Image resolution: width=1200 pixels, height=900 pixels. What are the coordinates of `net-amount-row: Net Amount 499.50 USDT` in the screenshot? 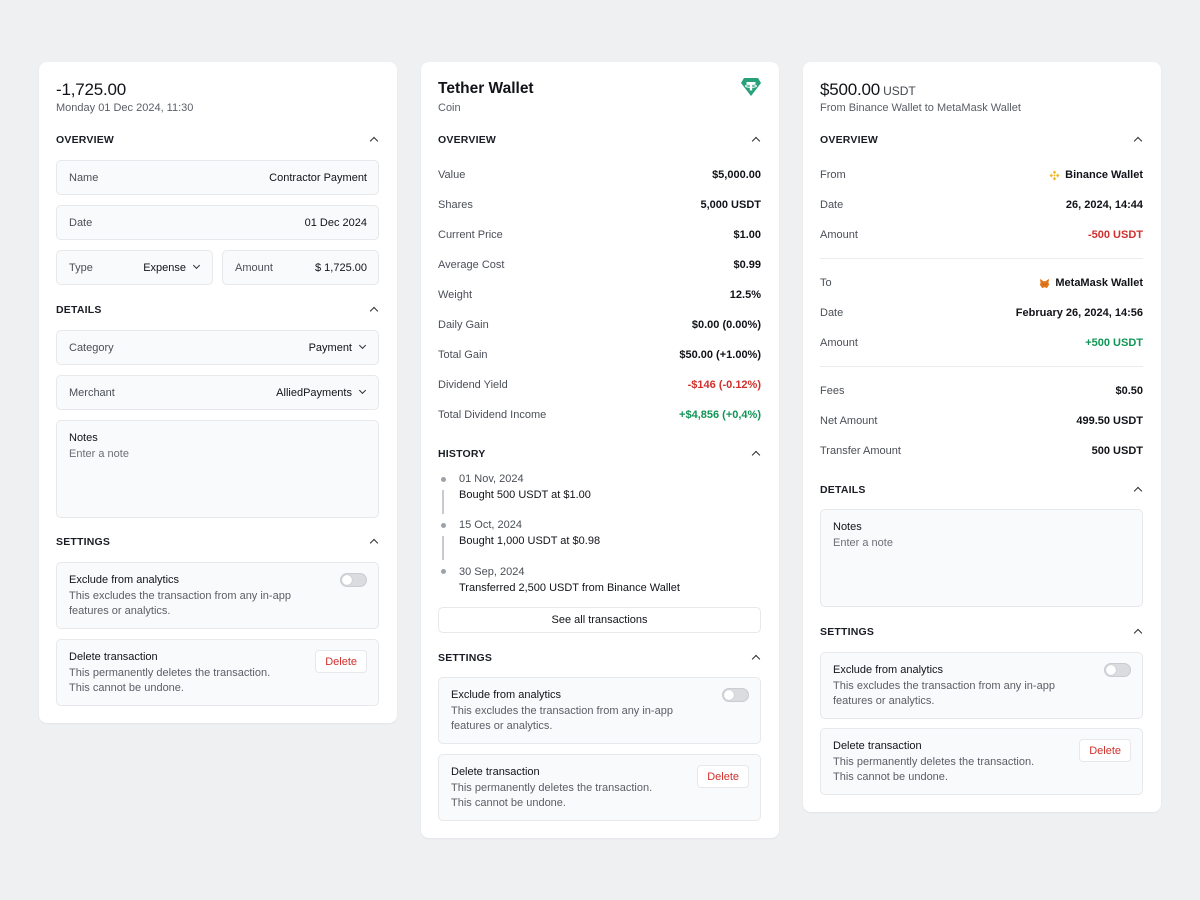 It's located at (981, 421).